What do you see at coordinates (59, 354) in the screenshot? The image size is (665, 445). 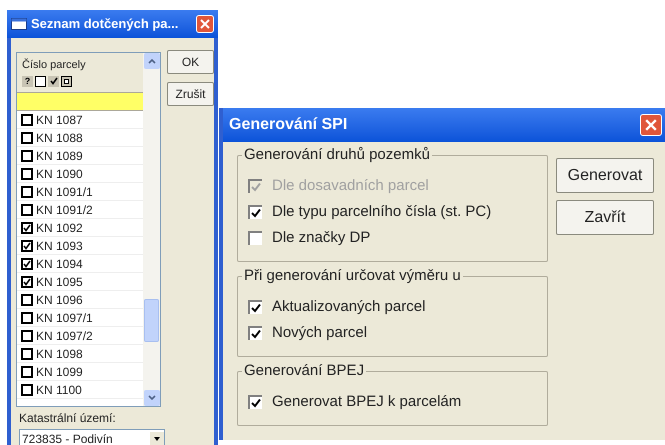 I see `parcel-label: KN 1098` at bounding box center [59, 354].